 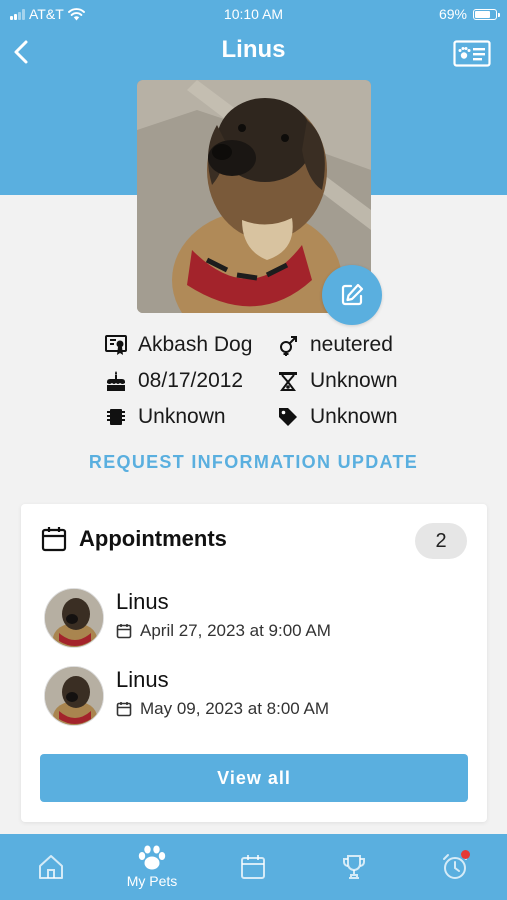 I want to click on appointment-datetime: April 27, 2023 at 9:00 AM, so click(x=223, y=631).